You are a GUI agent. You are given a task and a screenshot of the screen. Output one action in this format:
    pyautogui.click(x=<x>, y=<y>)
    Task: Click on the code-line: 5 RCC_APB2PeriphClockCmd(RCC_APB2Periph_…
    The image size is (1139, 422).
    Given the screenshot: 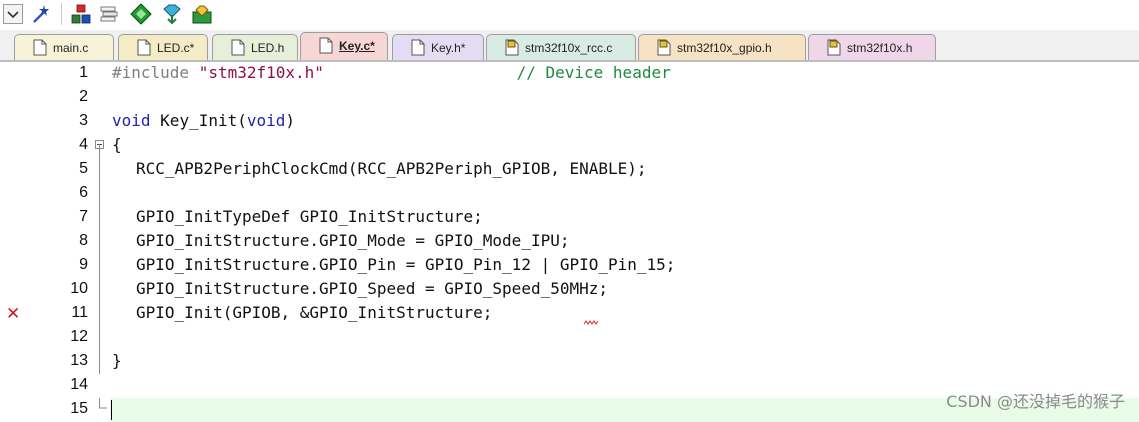 What is the action you would take?
    pyautogui.click(x=569, y=170)
    